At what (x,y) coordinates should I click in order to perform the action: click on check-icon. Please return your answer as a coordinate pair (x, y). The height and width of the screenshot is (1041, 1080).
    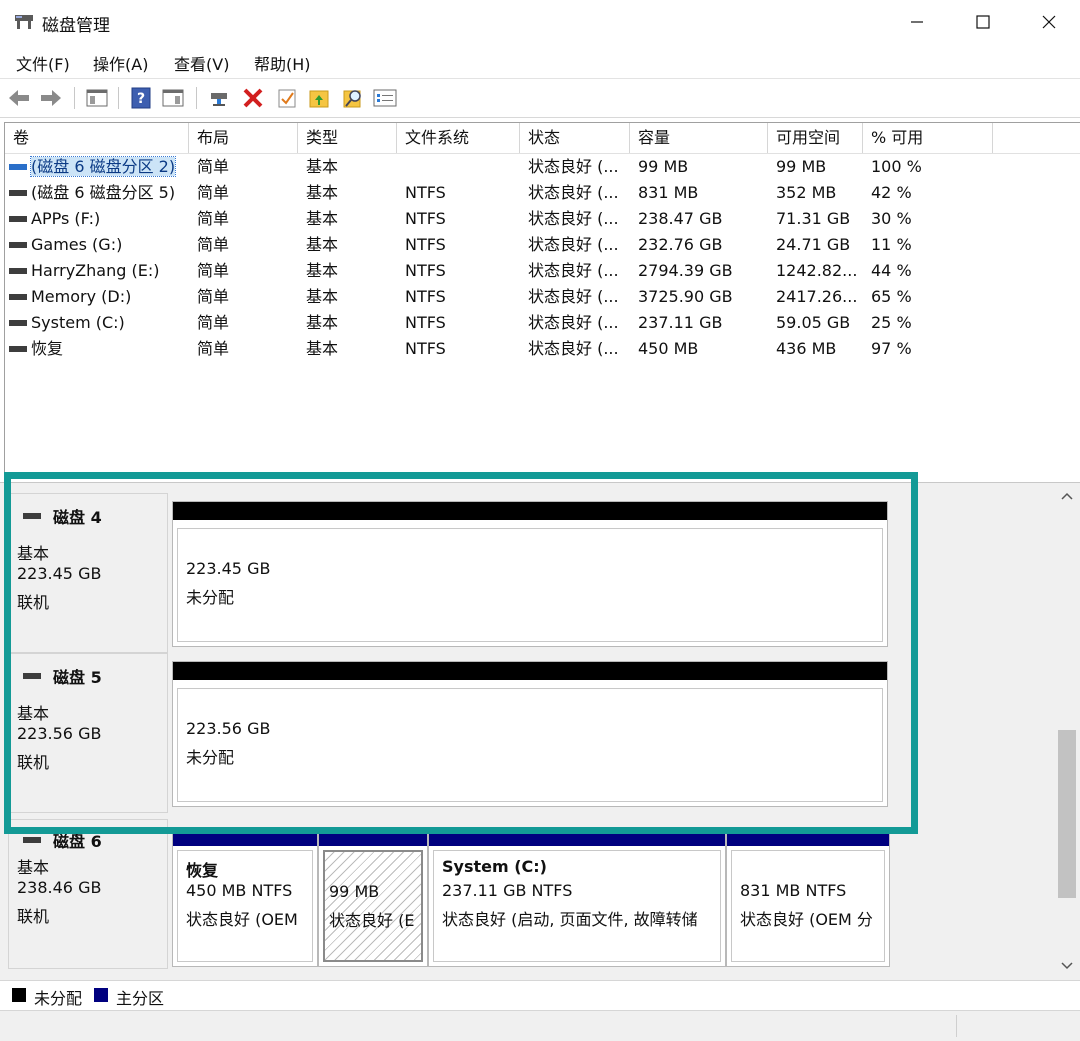
    Looking at the image, I should click on (287, 98).